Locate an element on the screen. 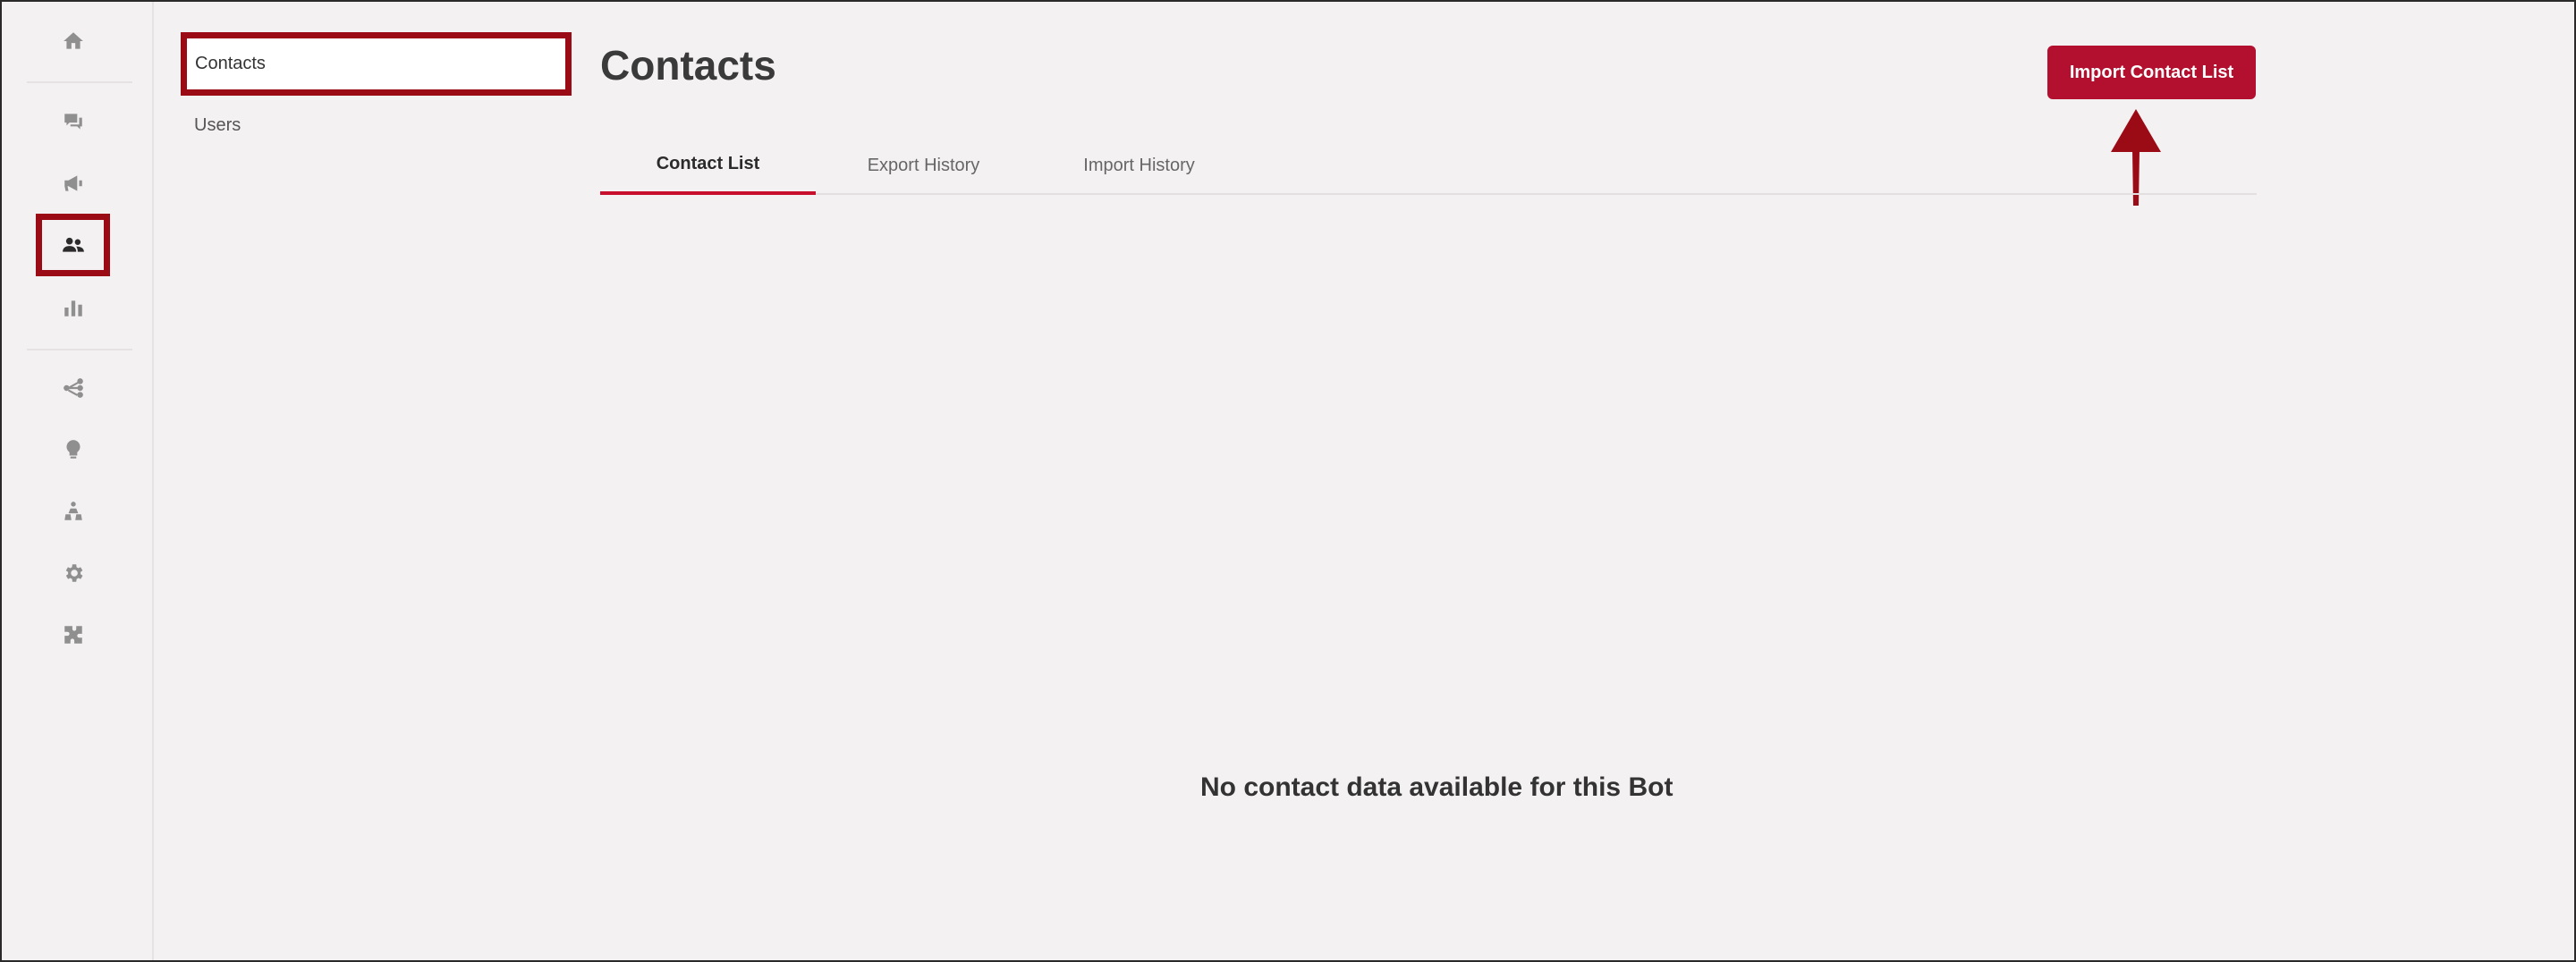  subnav-item-contacts: Contacts is located at coordinates (376, 64).